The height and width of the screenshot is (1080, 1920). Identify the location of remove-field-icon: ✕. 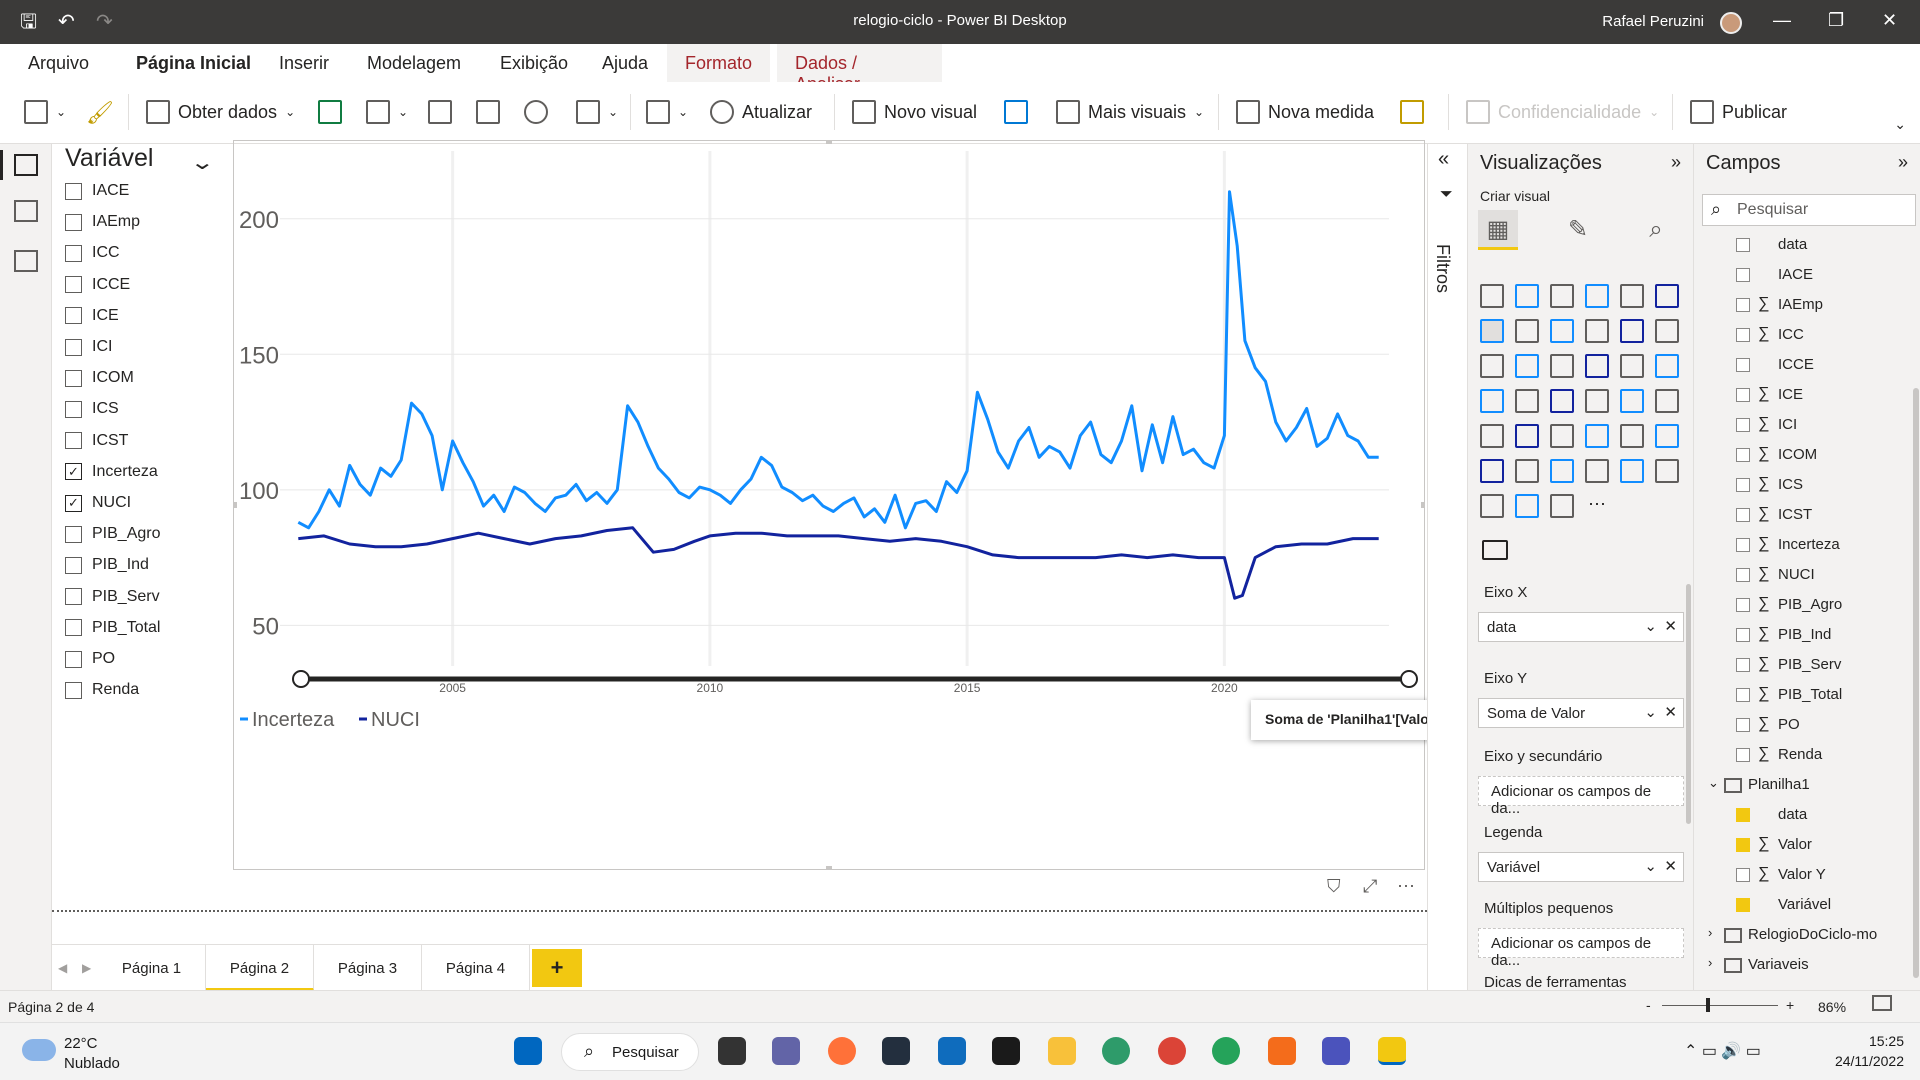
(1670, 626).